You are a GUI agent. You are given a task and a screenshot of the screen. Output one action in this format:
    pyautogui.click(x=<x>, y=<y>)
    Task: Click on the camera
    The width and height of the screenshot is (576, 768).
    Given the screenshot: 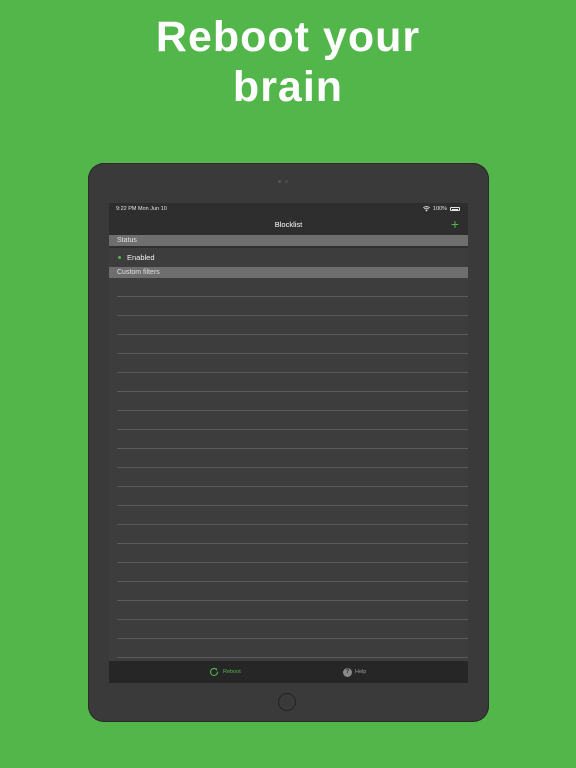 What is the action you would take?
    pyautogui.click(x=284, y=182)
    